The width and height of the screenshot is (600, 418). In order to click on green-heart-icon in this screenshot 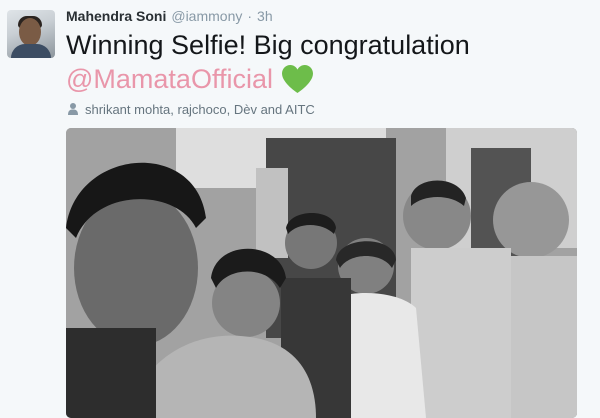, I will do `click(297, 83)`.